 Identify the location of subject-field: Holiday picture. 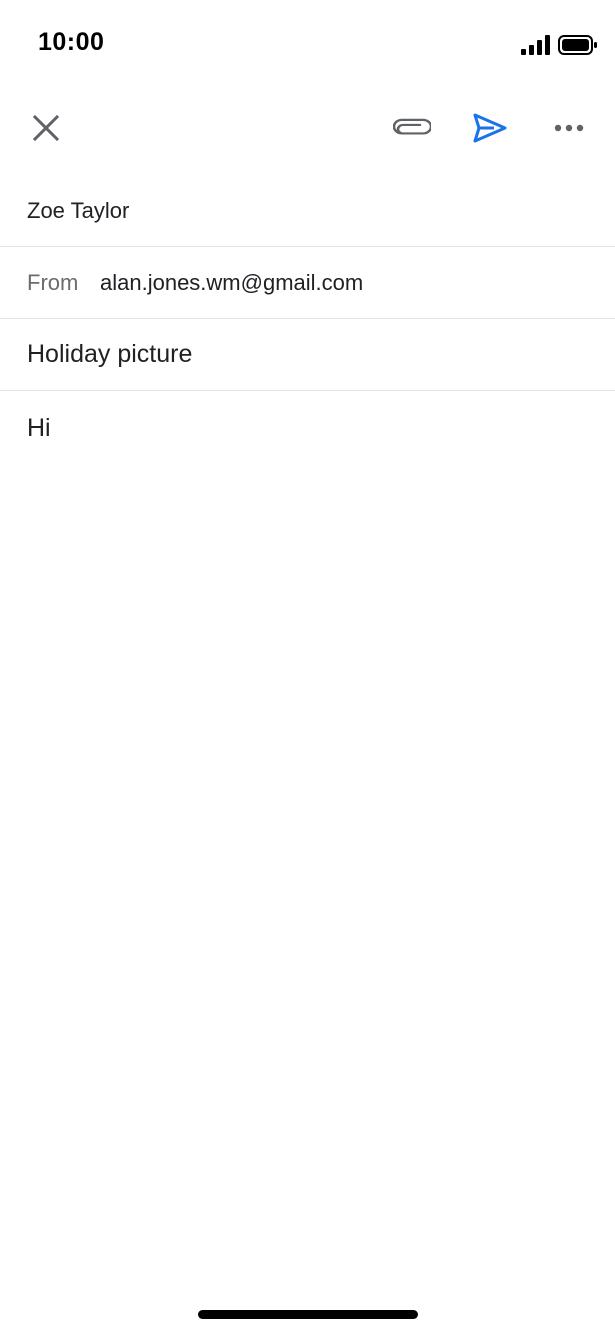
(307, 355).